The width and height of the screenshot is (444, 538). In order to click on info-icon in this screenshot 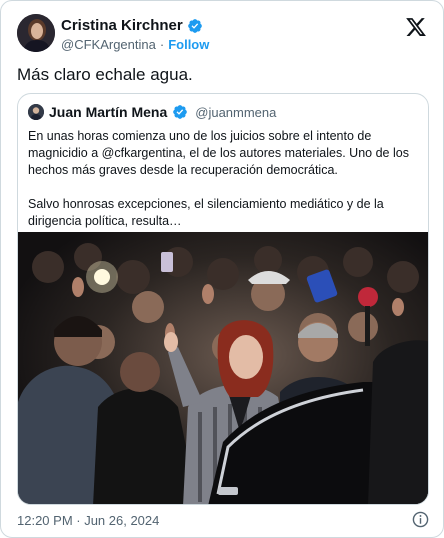, I will do `click(420, 519)`.